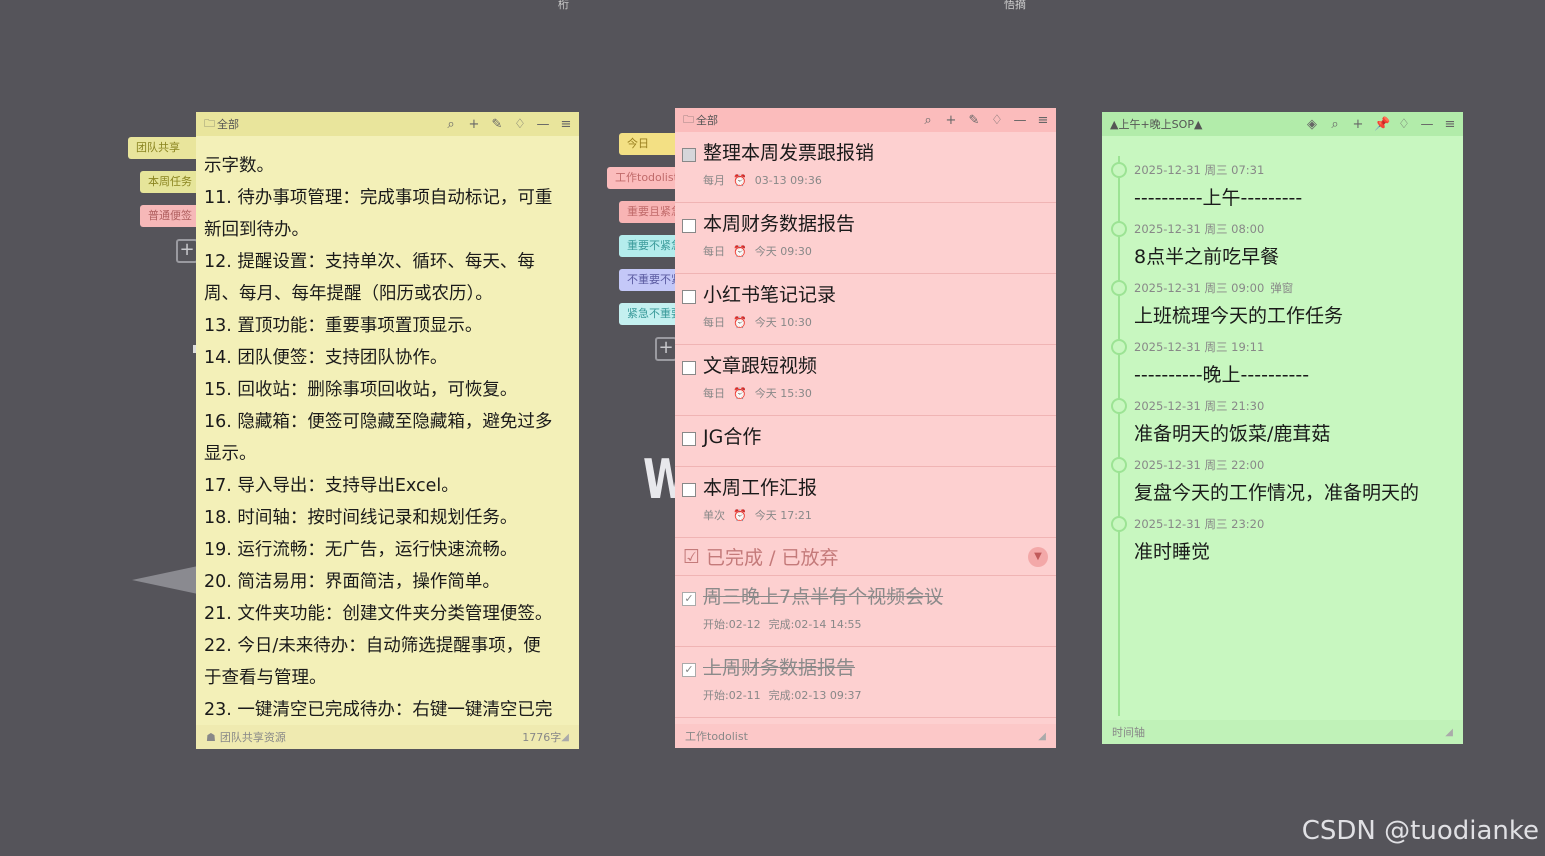 The width and height of the screenshot is (1545, 856). I want to click on timeline-item: 2025-12-31 周三 23:20 准时睡觉, so click(1282, 533).